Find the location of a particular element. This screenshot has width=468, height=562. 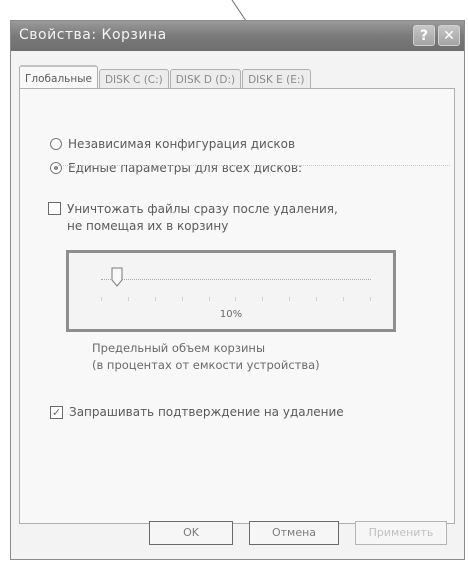

slider-track is located at coordinates (236, 279).